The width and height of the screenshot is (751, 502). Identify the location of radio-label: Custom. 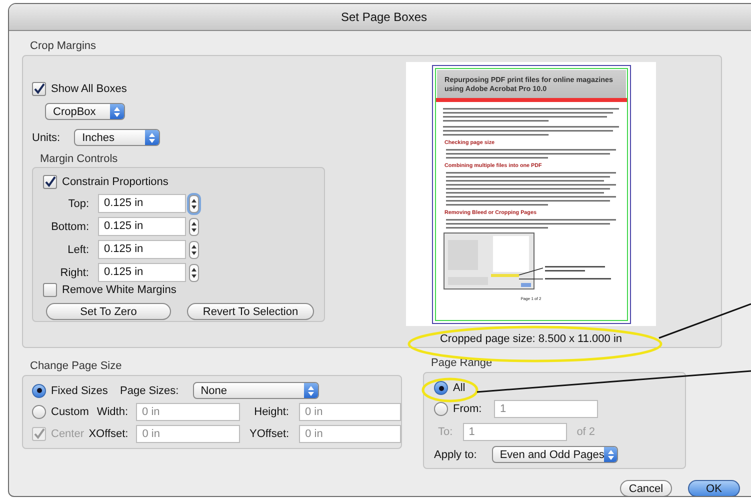
(70, 412).